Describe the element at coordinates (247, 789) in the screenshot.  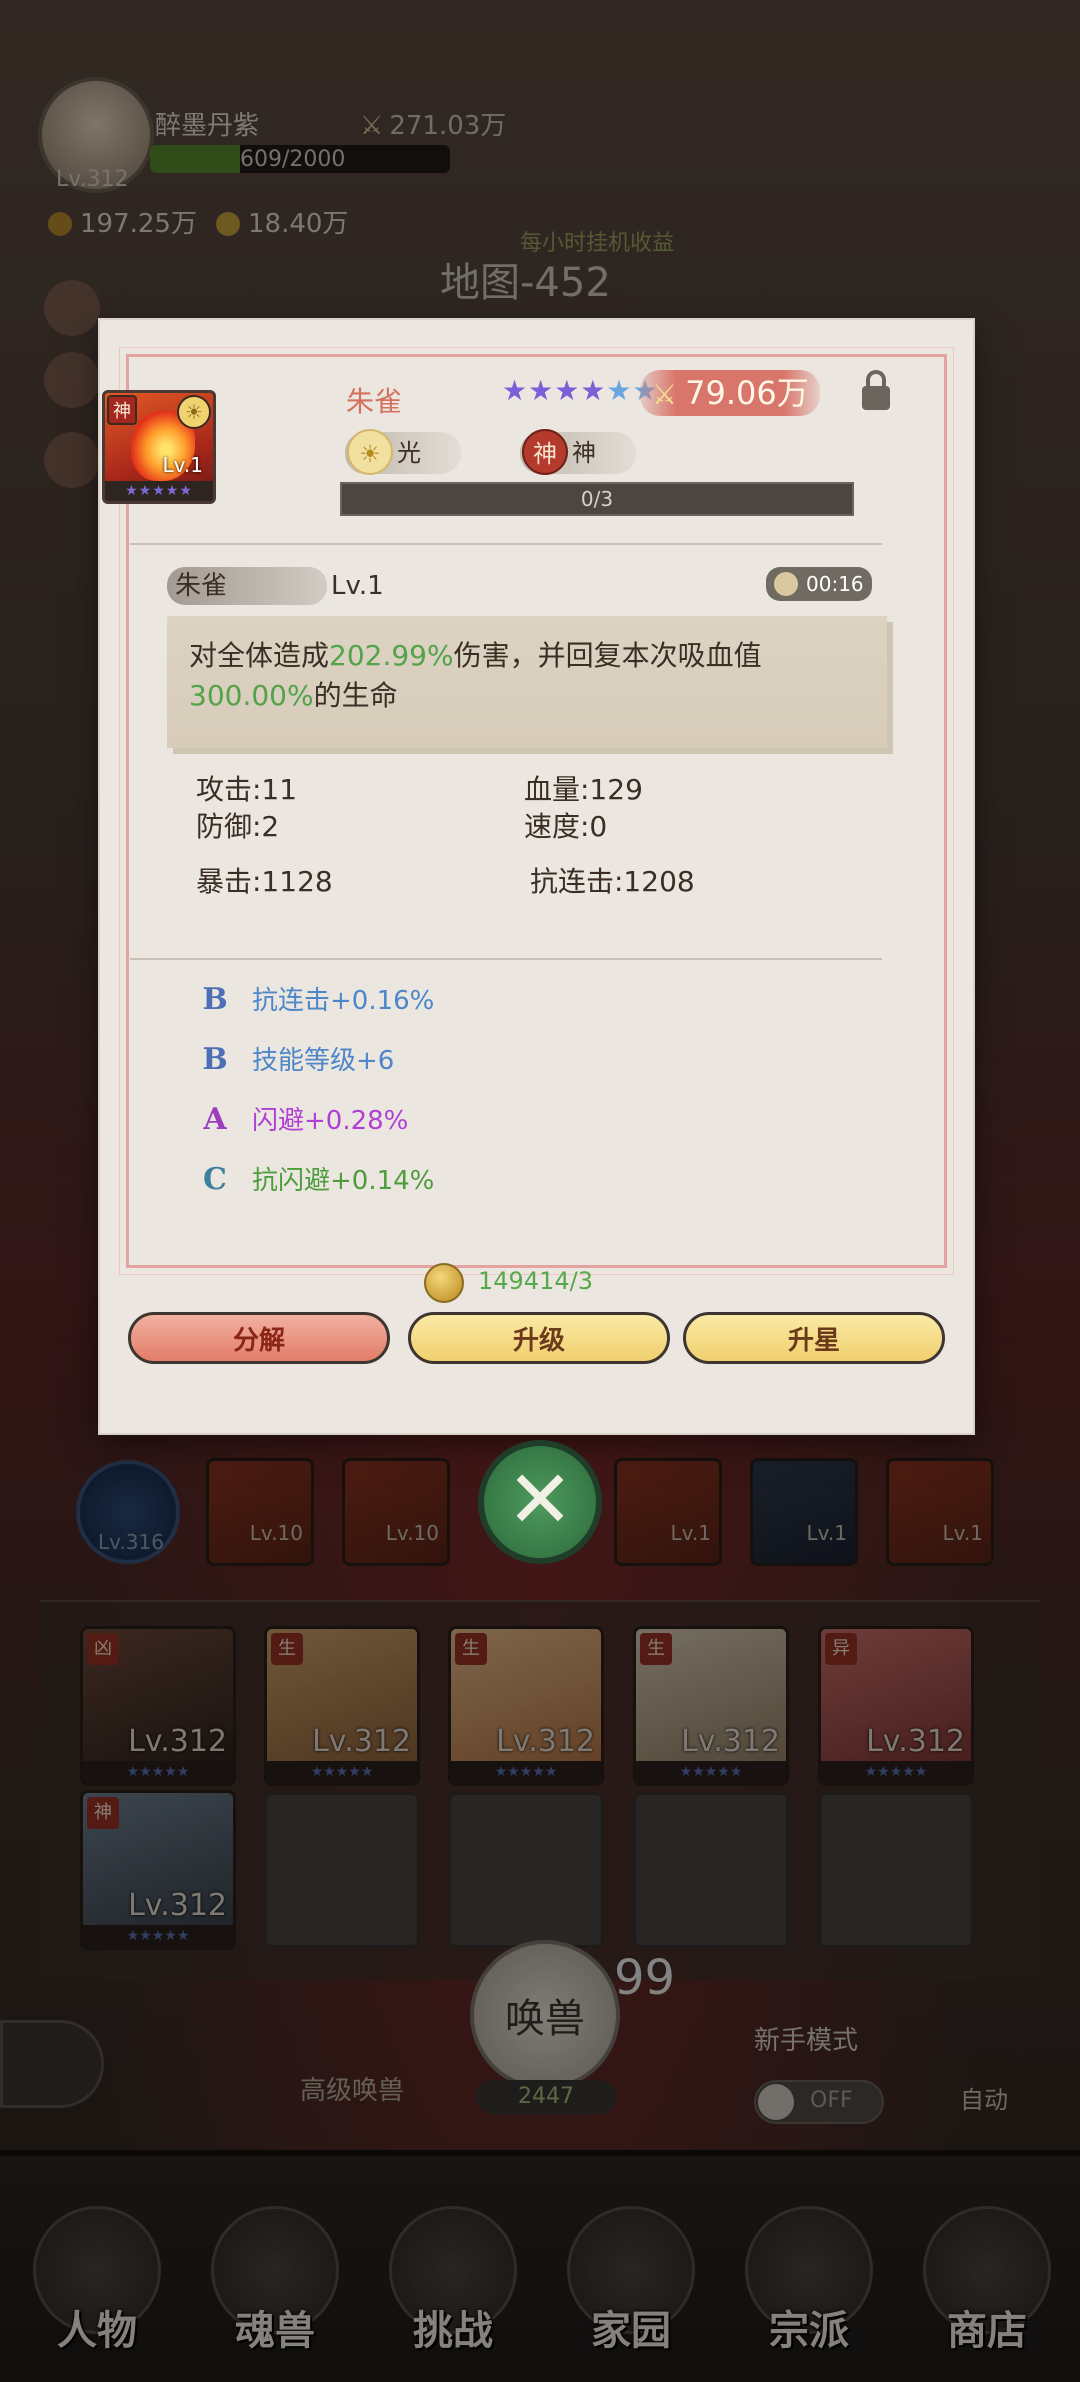
I see `stat-attack: 攻击:11` at that location.